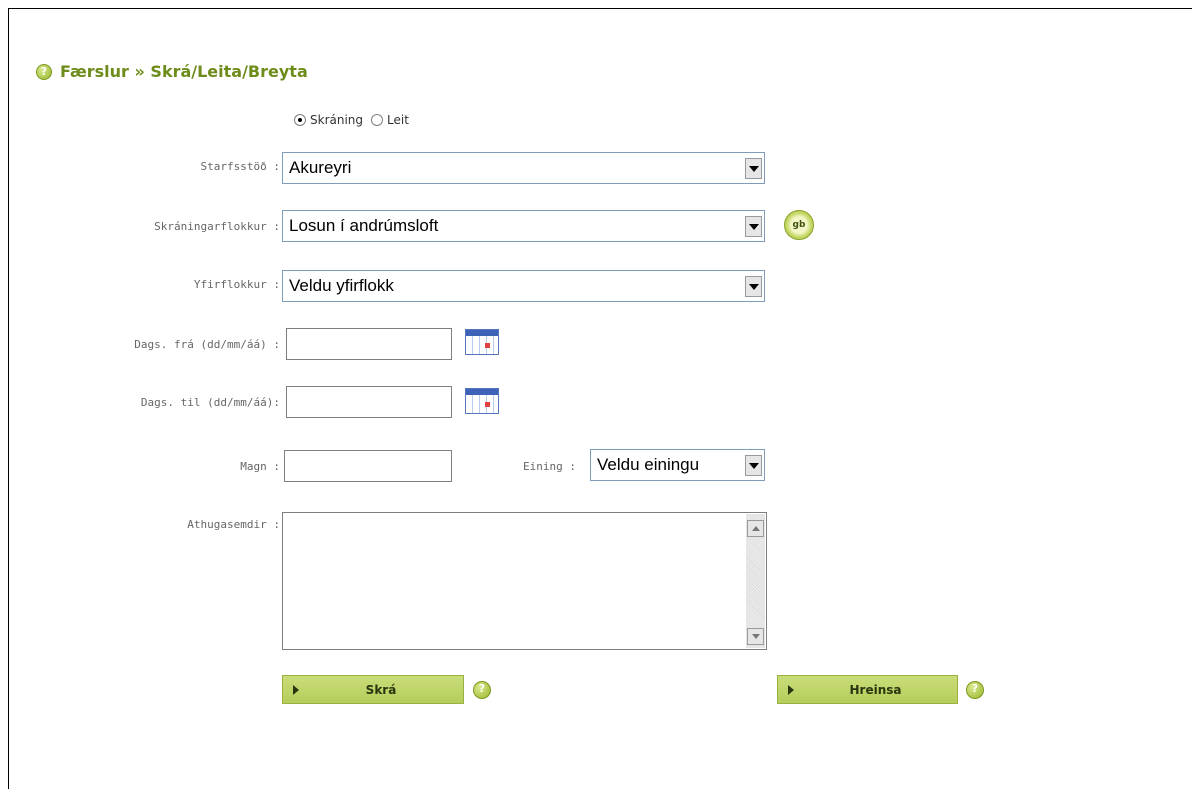 The image size is (1192, 789). I want to click on yfirflokkur-value: Veldu yfirflokk, so click(341, 285).